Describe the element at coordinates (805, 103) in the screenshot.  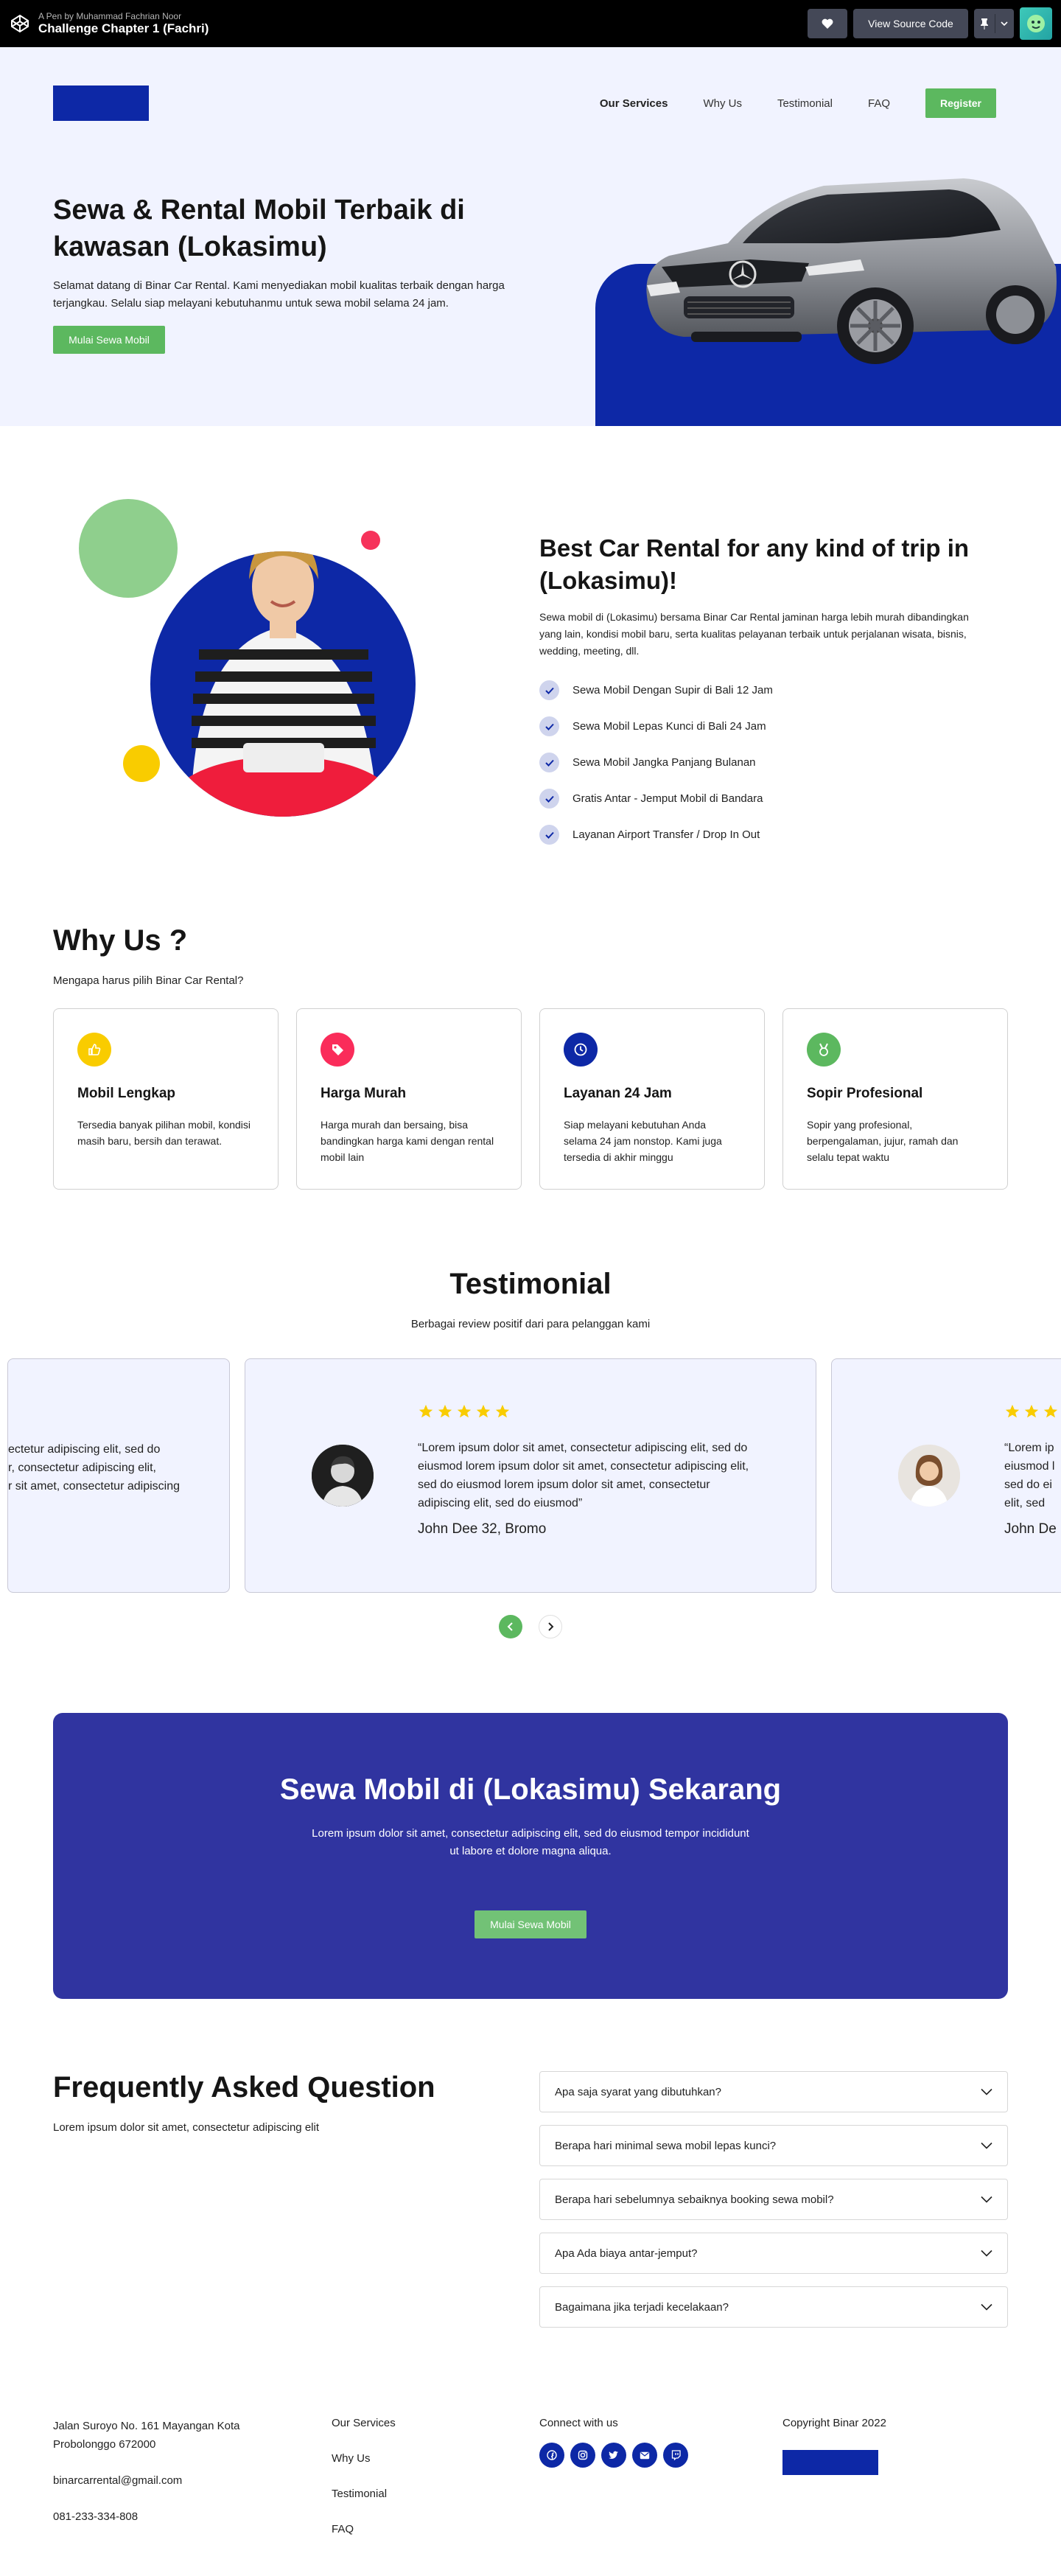
I see `nav-testimonial: Testimonial` at that location.